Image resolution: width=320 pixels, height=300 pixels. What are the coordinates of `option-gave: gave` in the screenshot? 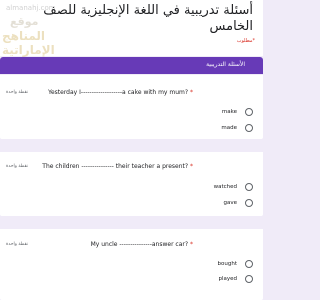 It's located at (223, 204).